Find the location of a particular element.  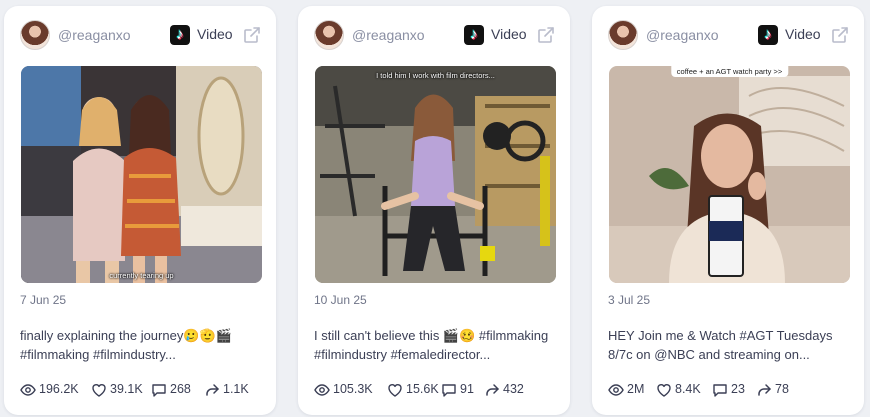

description-line: HEY Join me & Watch #AGT Tuesdays is located at coordinates (720, 335).